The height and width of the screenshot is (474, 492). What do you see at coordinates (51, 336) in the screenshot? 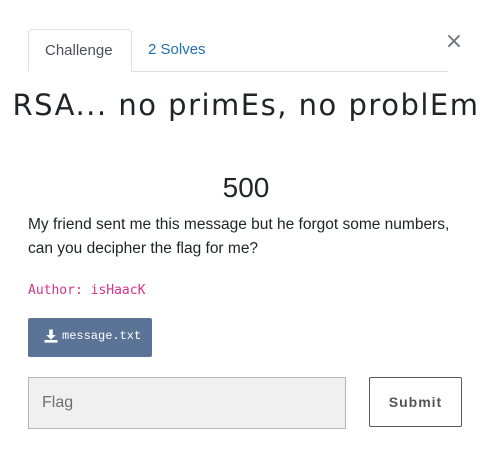
I see `download-icon` at bounding box center [51, 336].